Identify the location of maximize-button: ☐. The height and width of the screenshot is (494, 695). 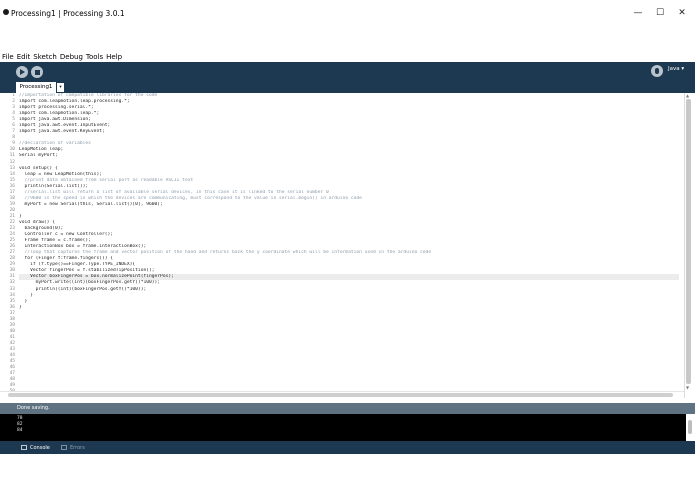
(660, 13).